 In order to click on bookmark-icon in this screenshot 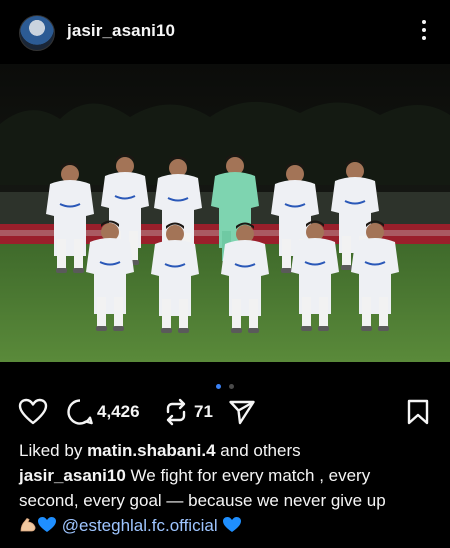, I will do `click(418, 412)`.